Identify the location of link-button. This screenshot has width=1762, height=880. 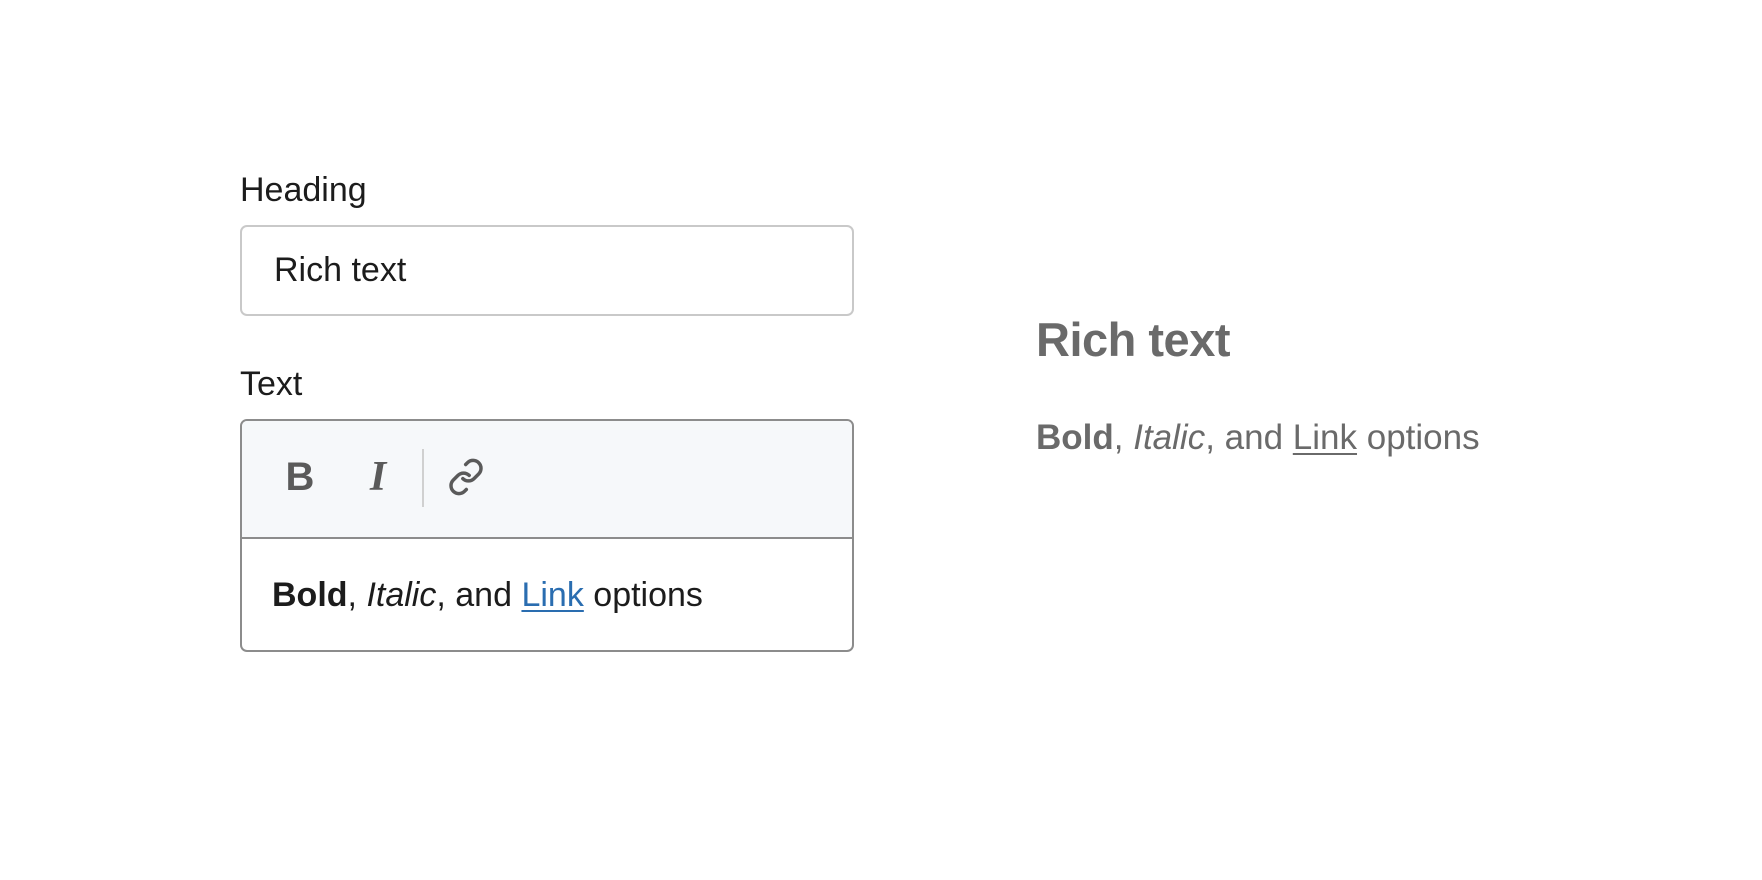
(466, 477).